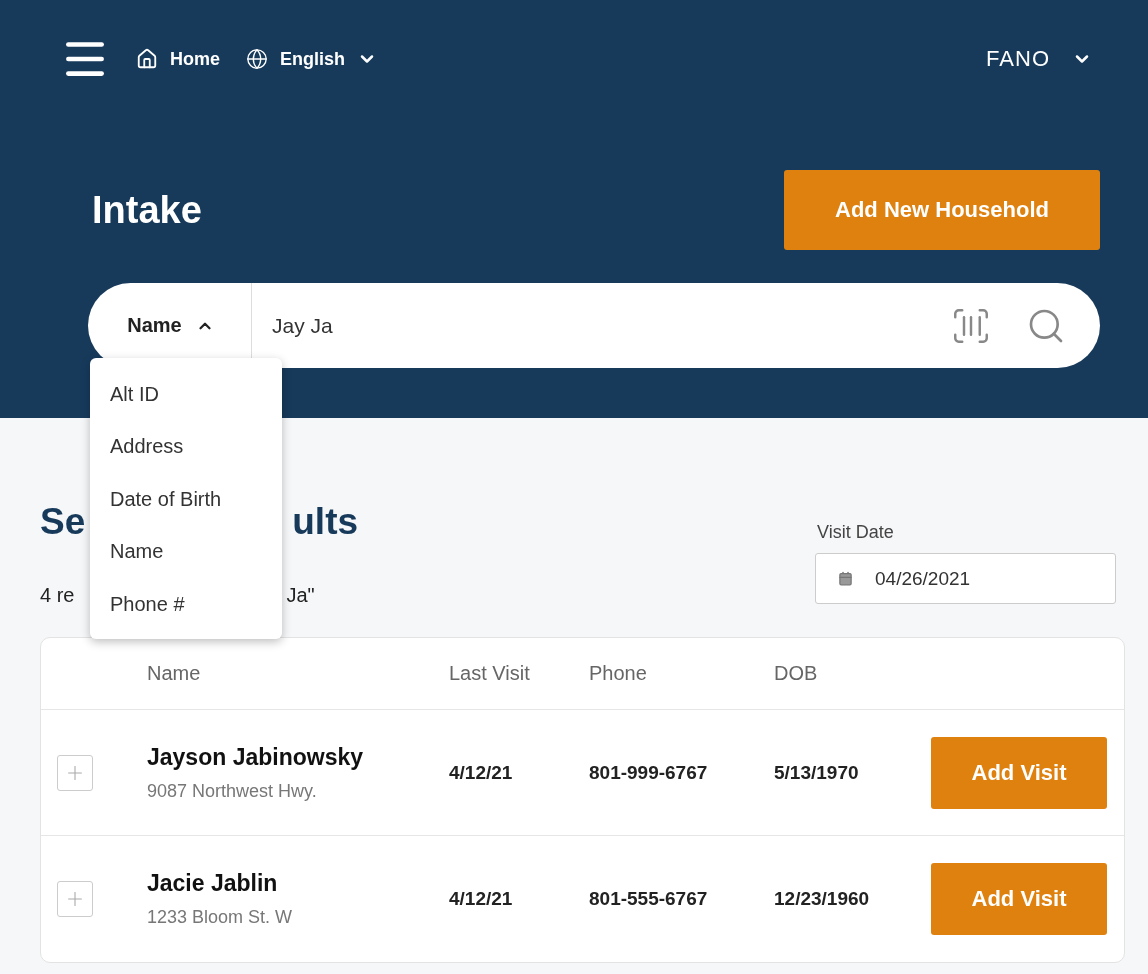 This screenshot has width=1148, height=974. What do you see at coordinates (257, 59) in the screenshot?
I see `globe-icon` at bounding box center [257, 59].